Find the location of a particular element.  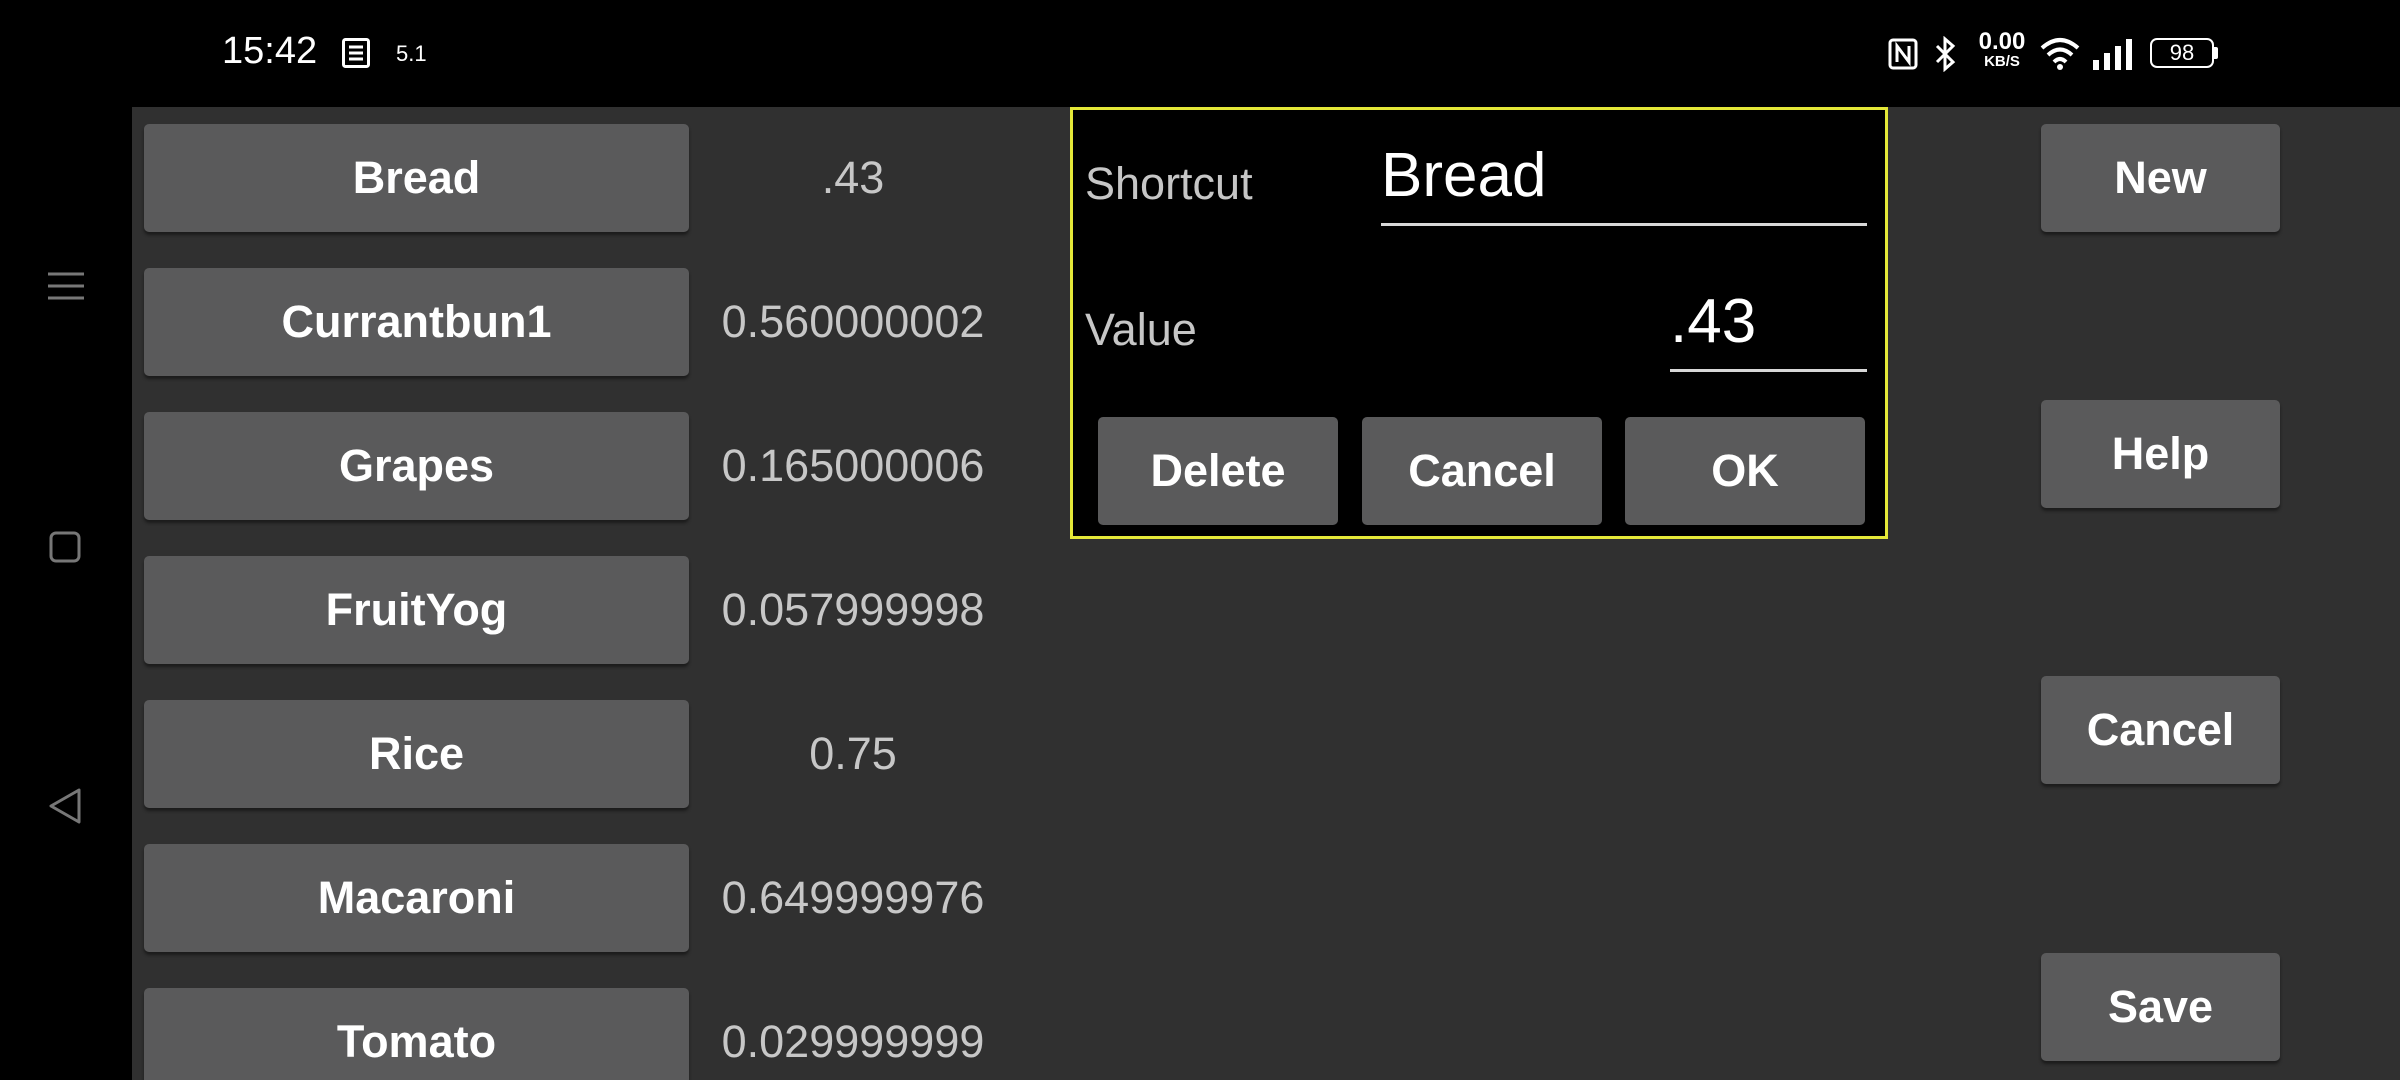

item-button: Rice is located at coordinates (416, 754).